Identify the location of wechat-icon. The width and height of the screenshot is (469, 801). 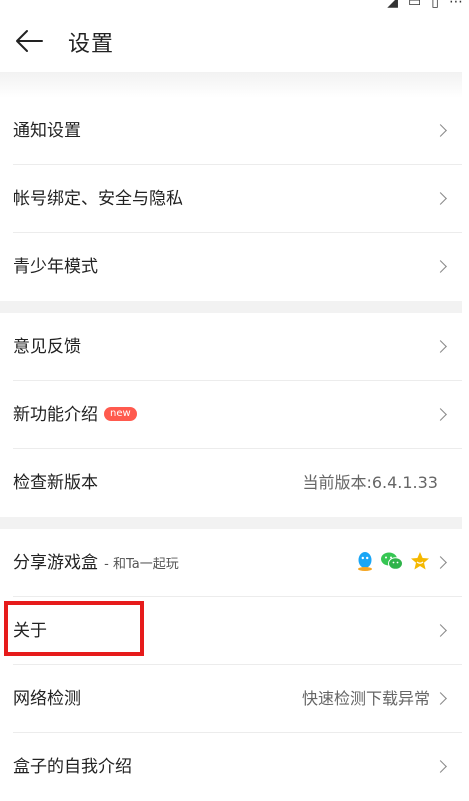
(392, 561).